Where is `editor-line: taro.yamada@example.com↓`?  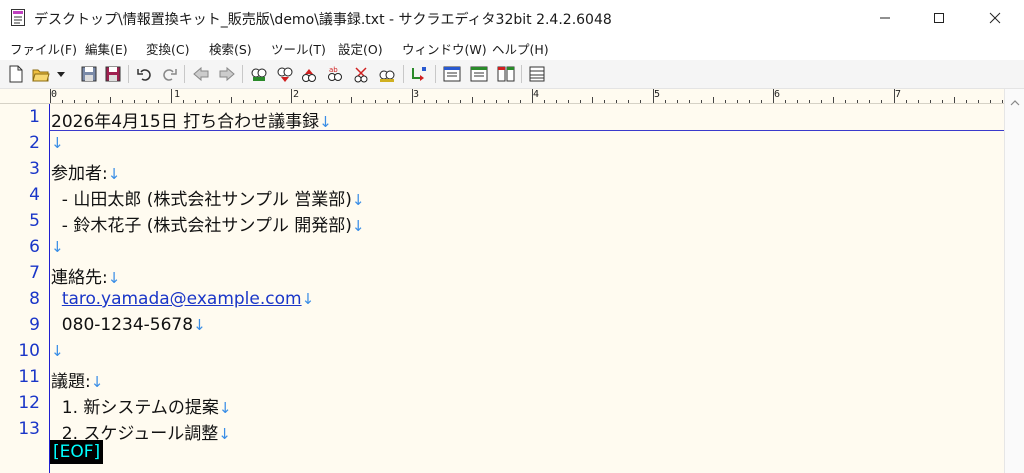
editor-line: taro.yamada@example.com↓ is located at coordinates (182, 299).